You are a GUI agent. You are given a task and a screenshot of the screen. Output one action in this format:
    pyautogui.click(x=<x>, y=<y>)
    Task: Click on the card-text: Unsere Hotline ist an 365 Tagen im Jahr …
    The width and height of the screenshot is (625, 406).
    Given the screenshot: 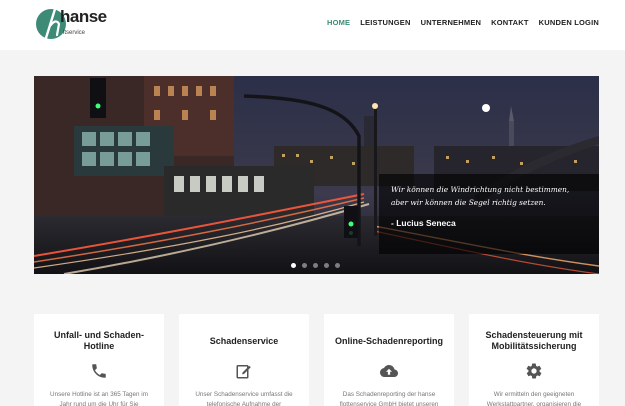 What is the action you would take?
    pyautogui.click(x=99, y=398)
    